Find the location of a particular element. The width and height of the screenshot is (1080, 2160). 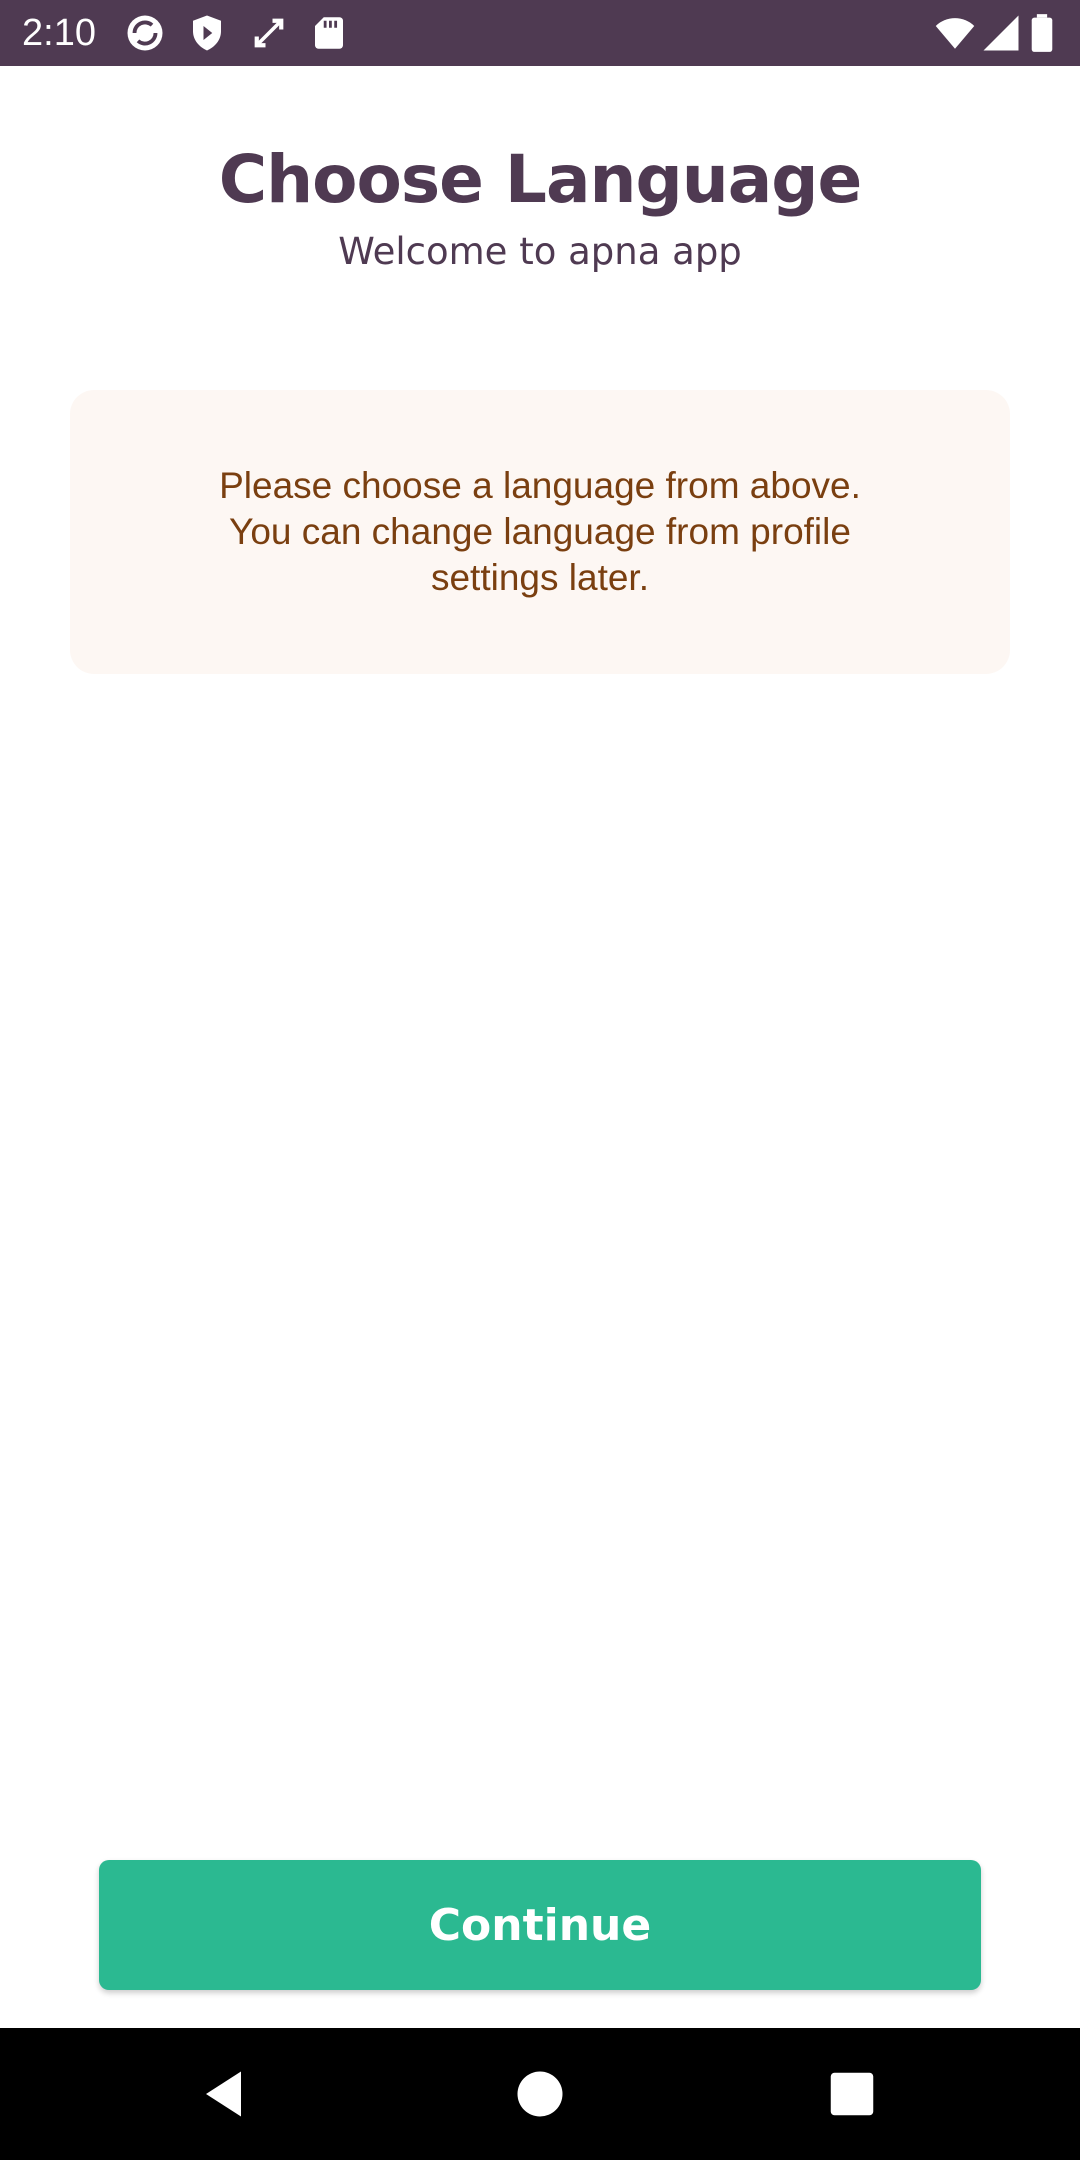

status-time: 2:10 is located at coordinates (59, 33).